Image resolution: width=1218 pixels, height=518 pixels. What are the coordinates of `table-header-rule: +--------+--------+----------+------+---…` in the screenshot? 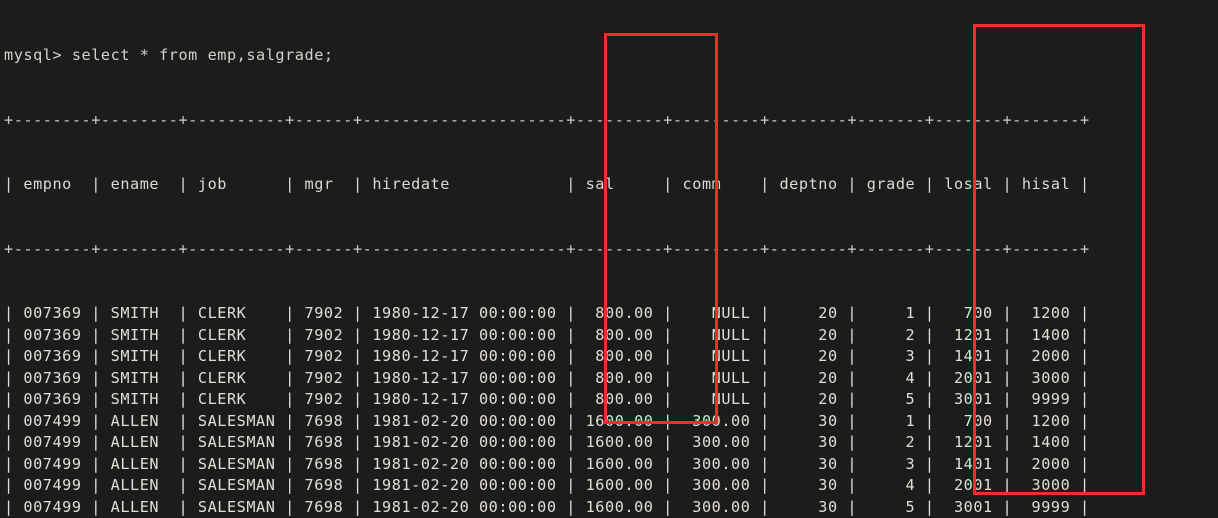 It's located at (547, 248).